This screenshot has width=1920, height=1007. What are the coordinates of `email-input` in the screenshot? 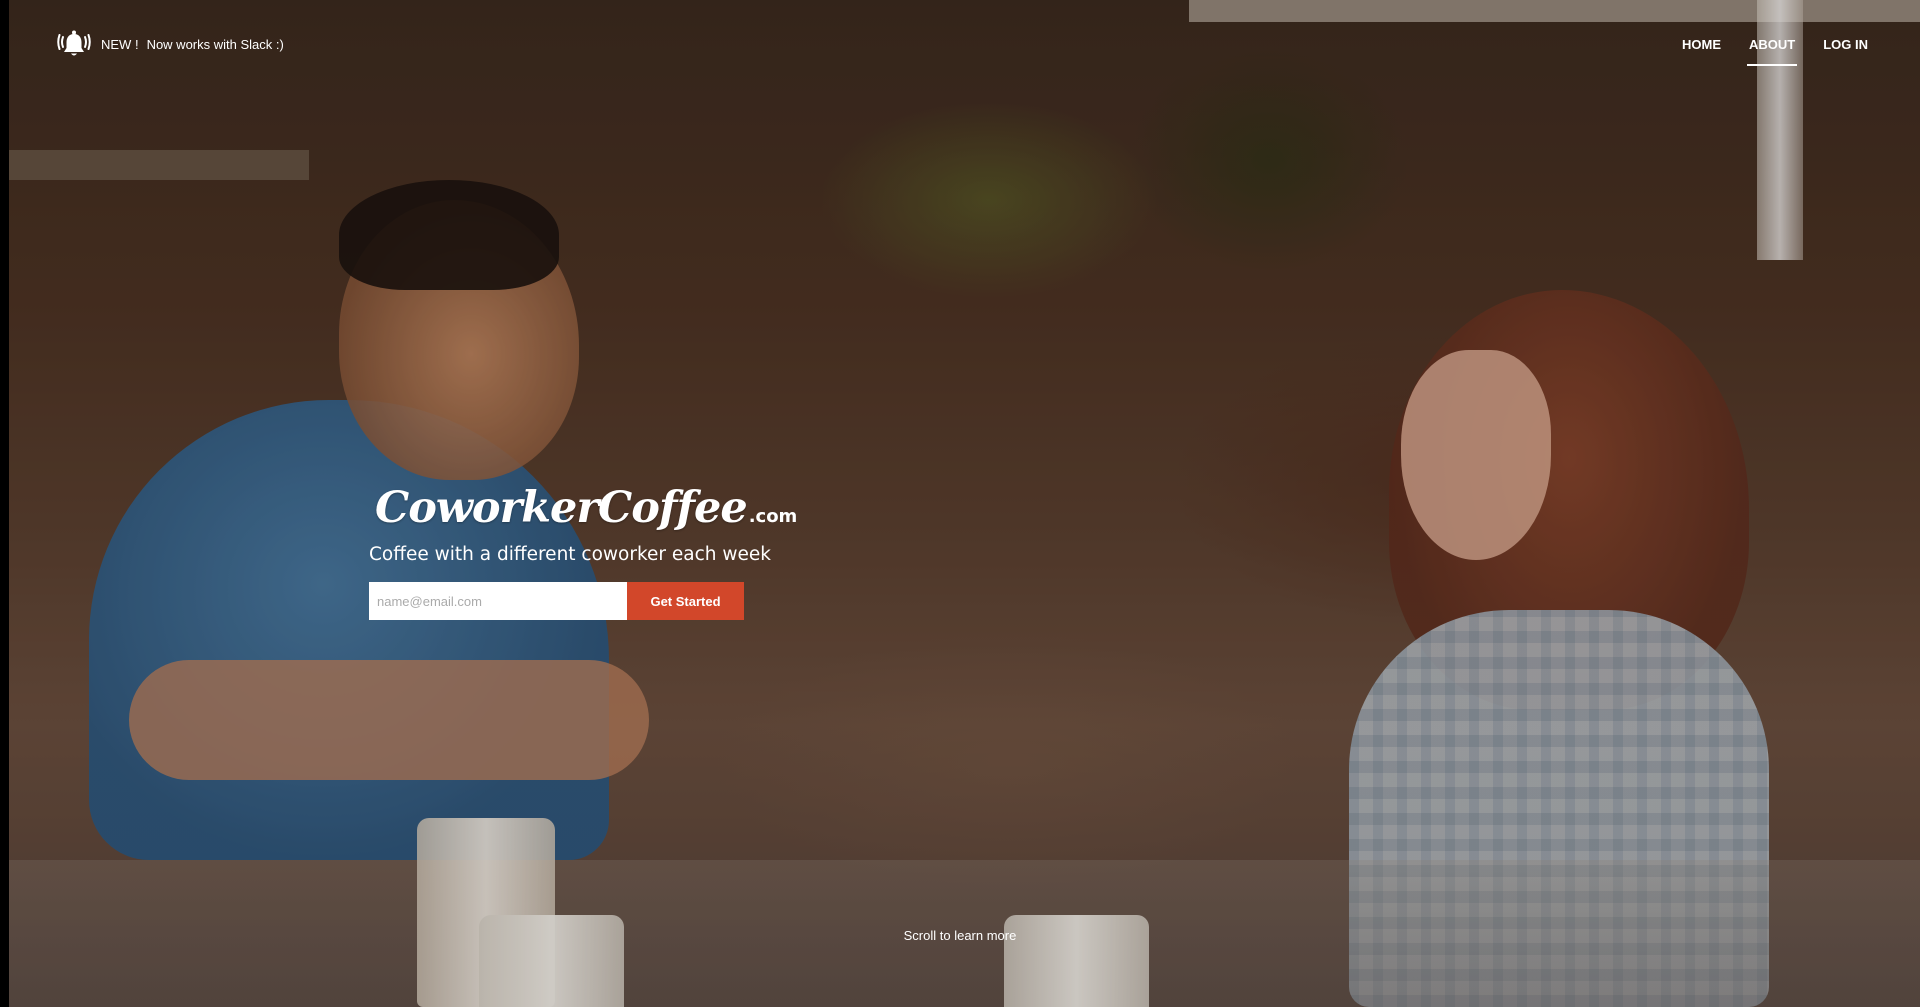 It's located at (498, 601).